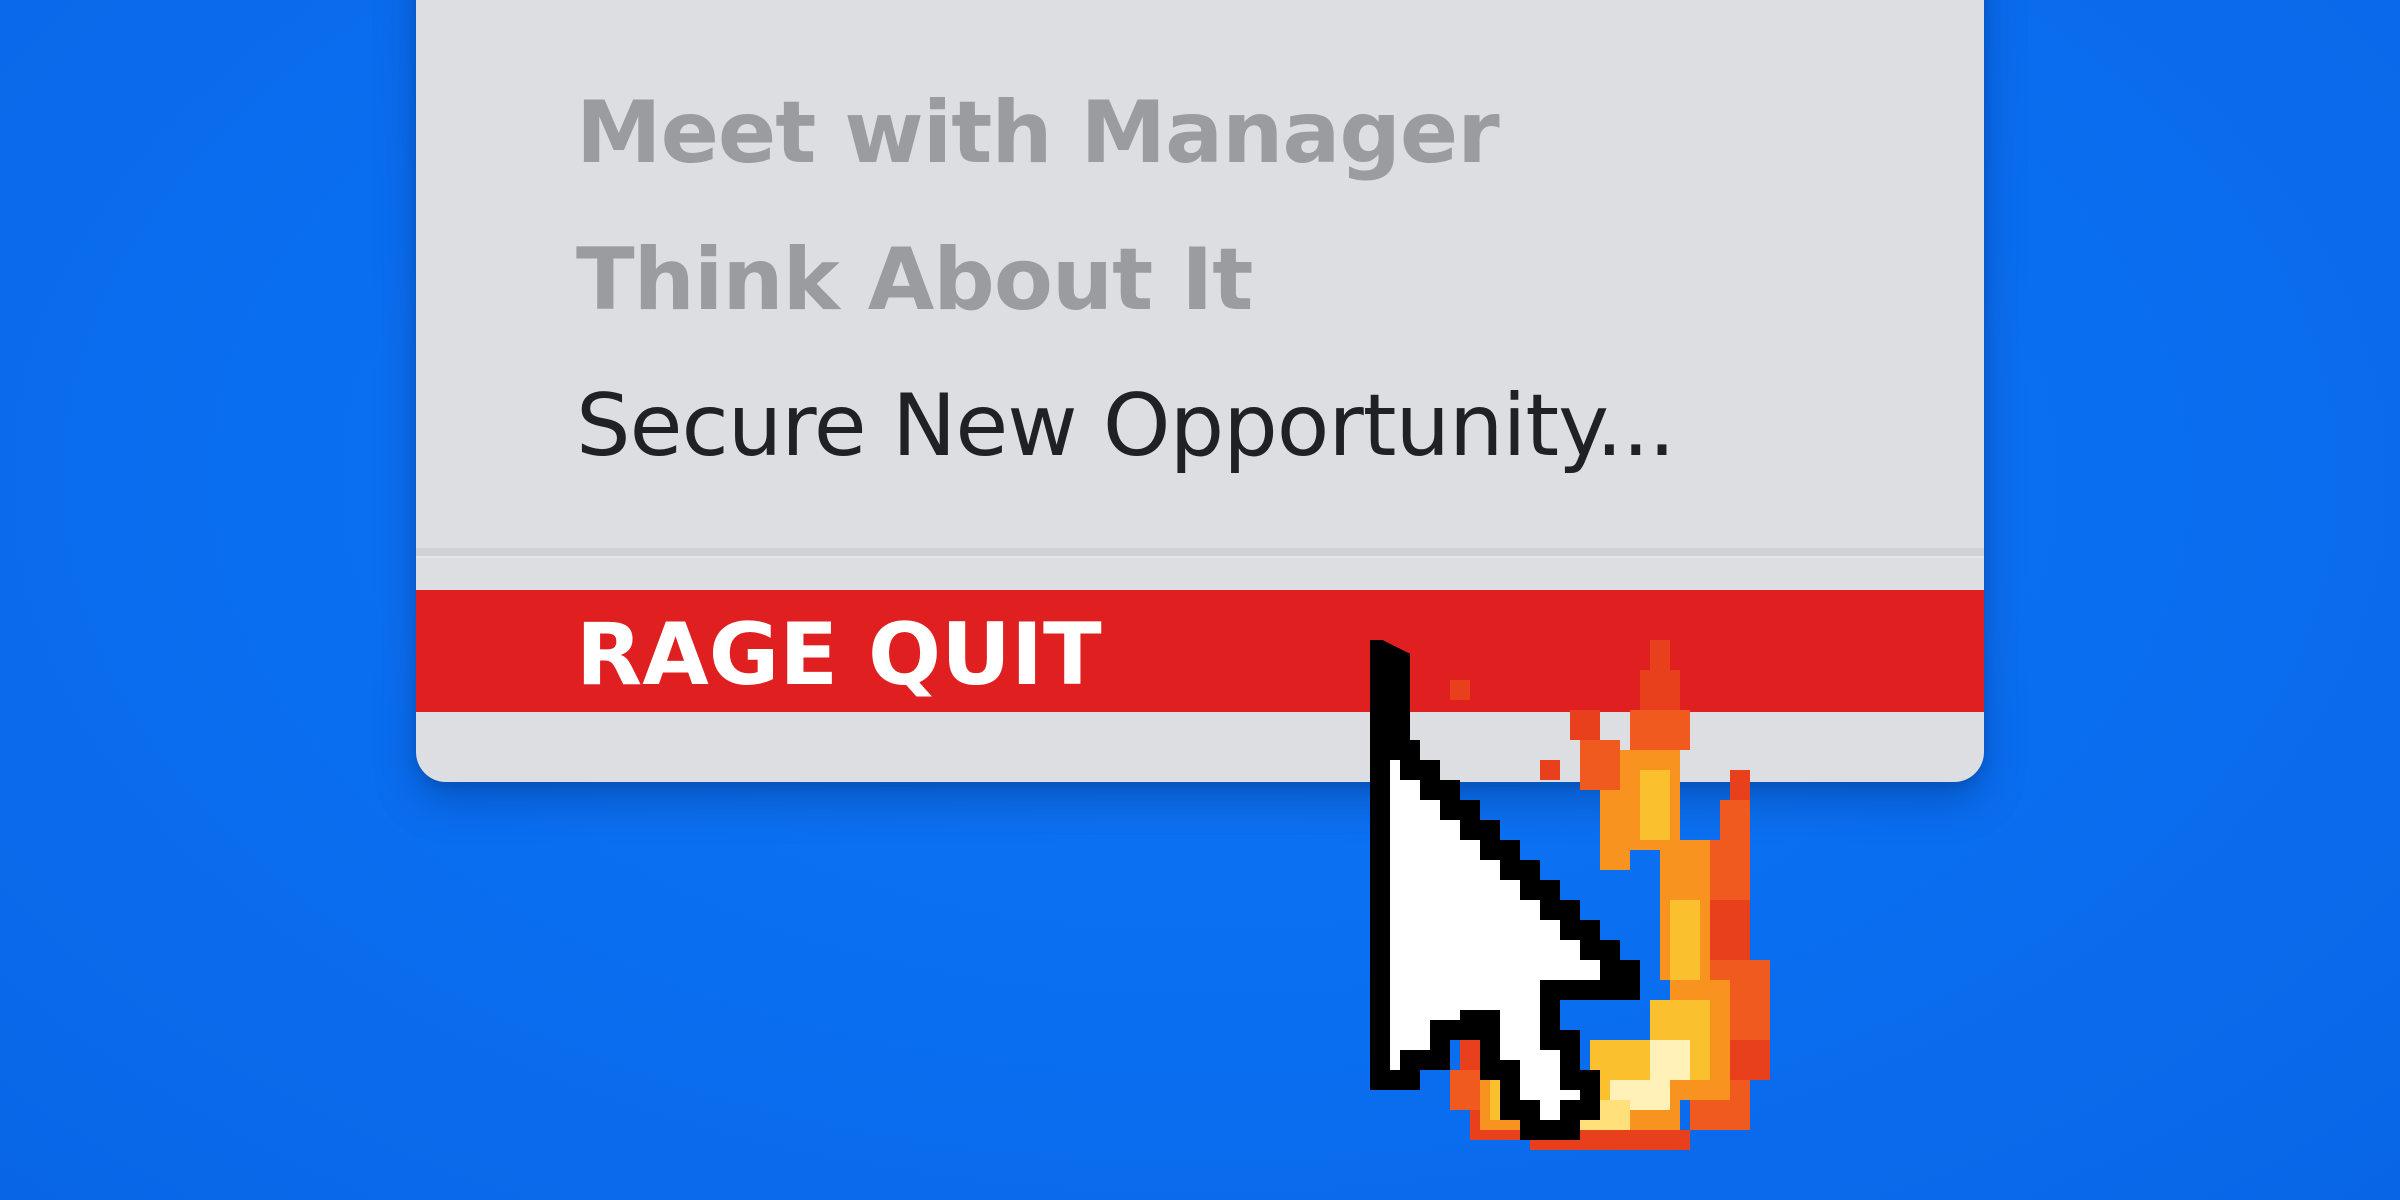 This screenshot has width=2400, height=1200. I want to click on menu-item-think-about-it: Think About It, so click(914, 280).